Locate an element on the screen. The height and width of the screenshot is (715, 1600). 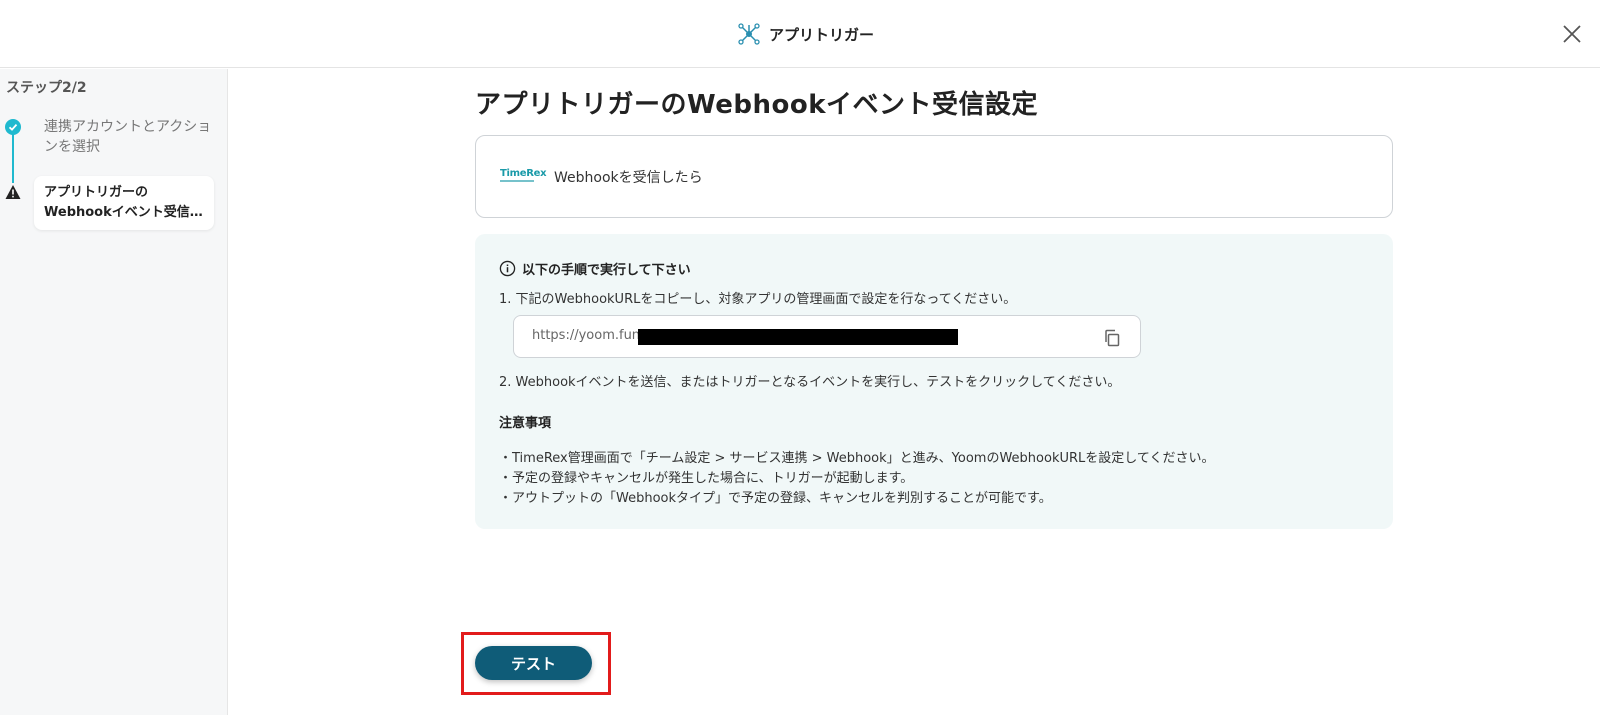
close-icon is located at coordinates (1572, 34).